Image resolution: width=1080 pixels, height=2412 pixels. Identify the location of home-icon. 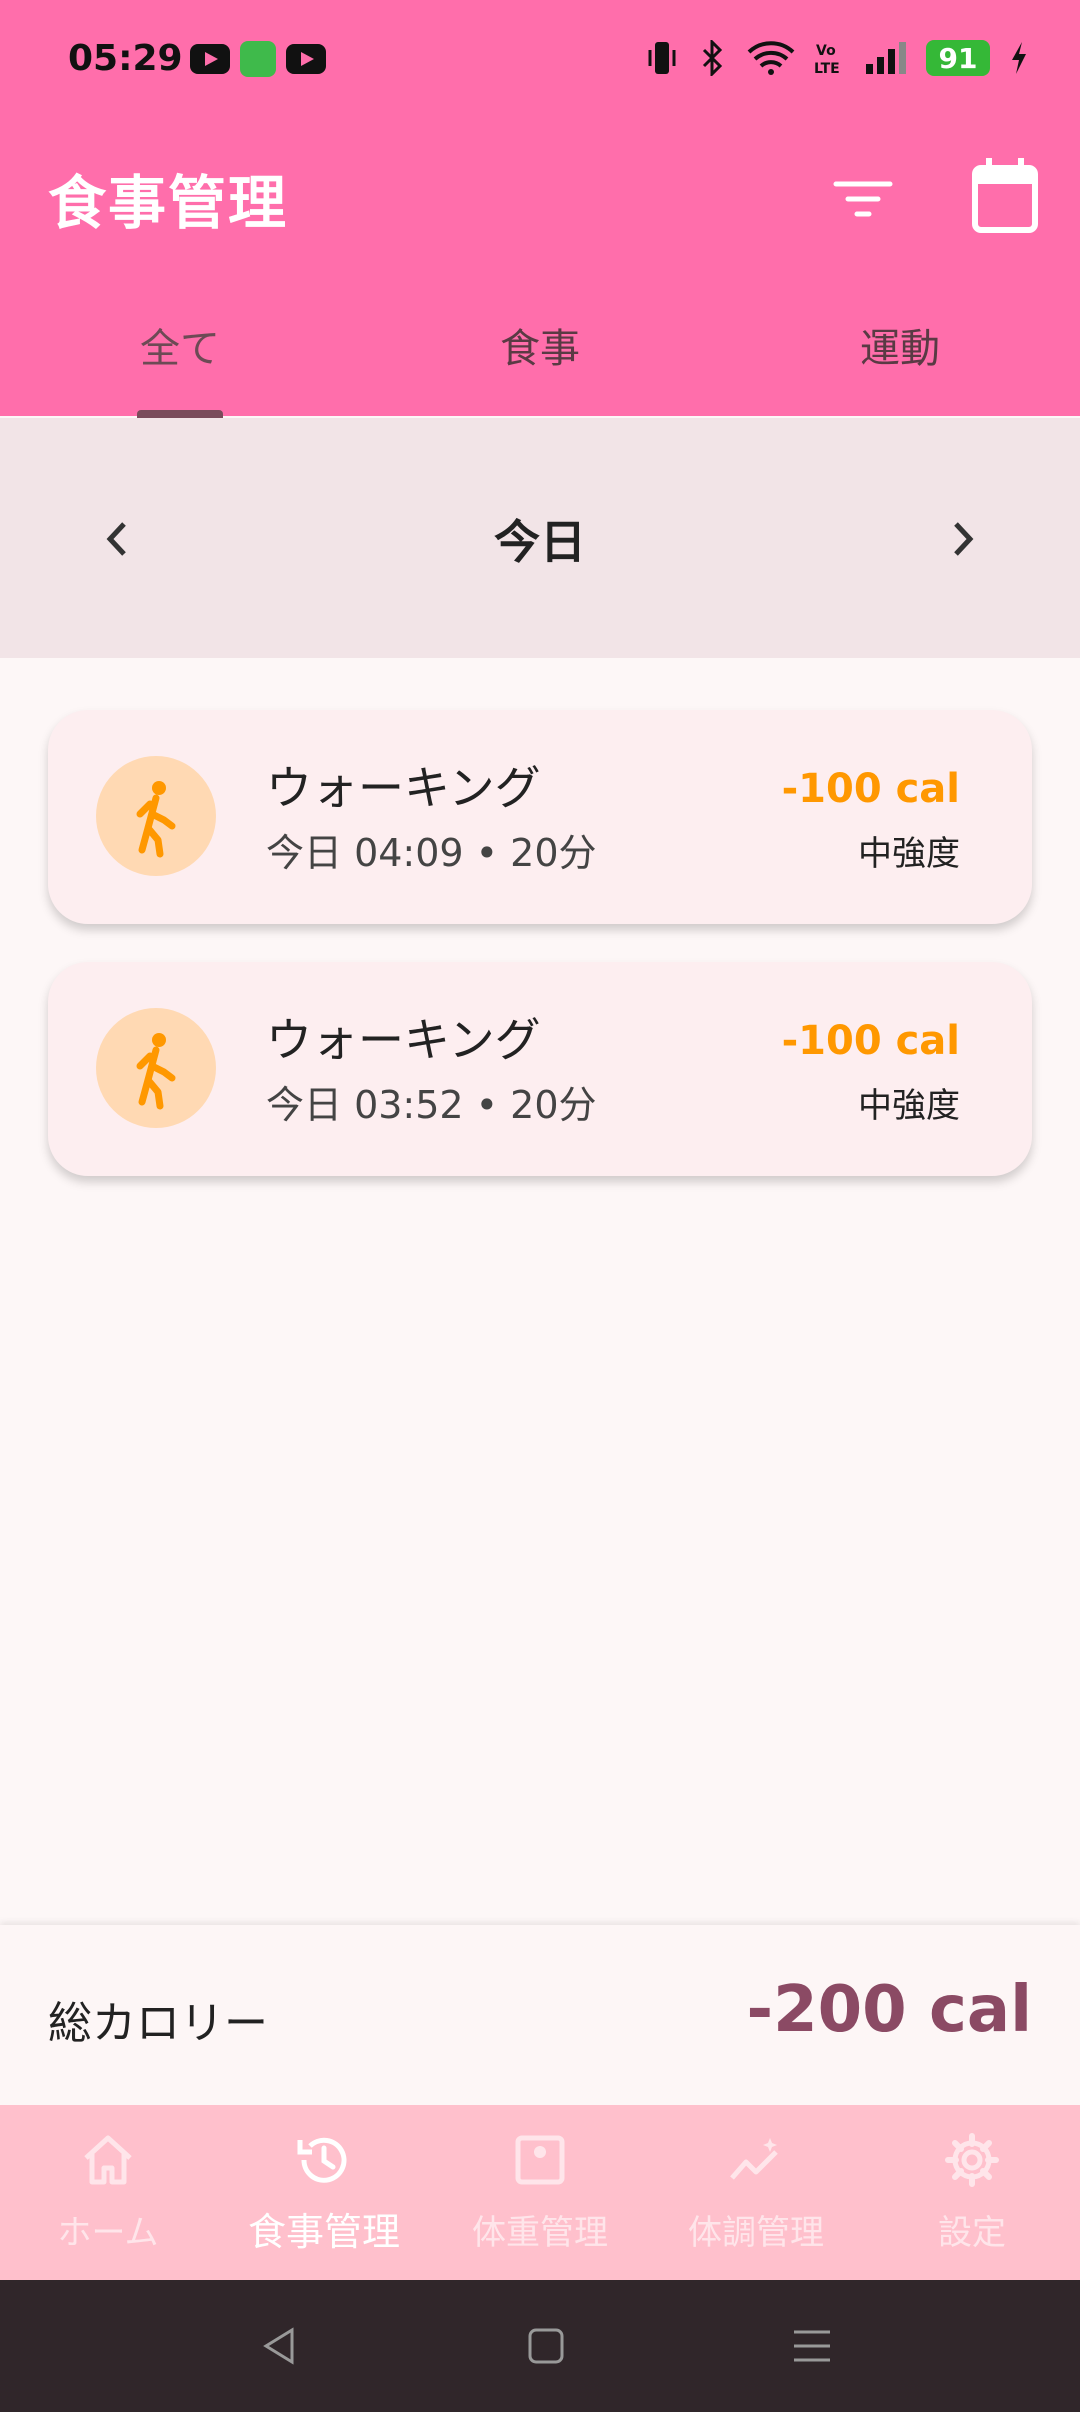
(108, 2160).